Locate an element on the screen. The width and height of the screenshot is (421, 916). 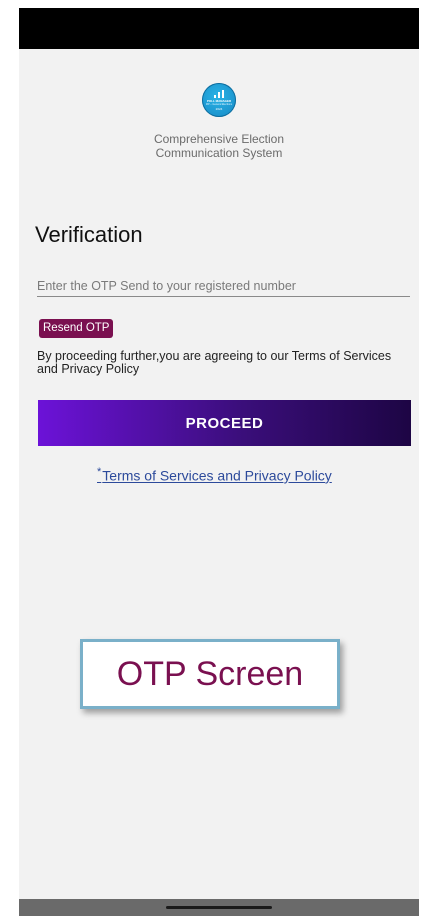
app-subtitle-line1: Comprehensive Election is located at coordinates (219, 139).